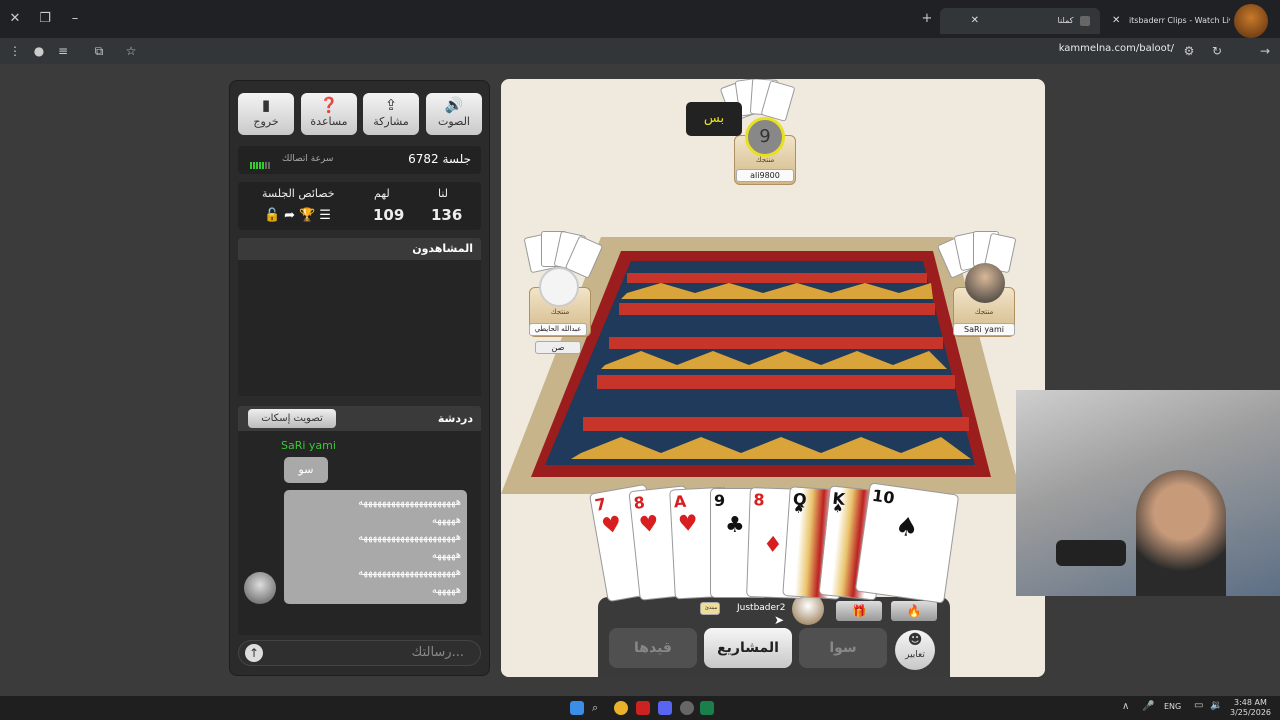  What do you see at coordinates (915, 640) in the screenshot?
I see `smiley-icon: ☻` at bounding box center [915, 640].